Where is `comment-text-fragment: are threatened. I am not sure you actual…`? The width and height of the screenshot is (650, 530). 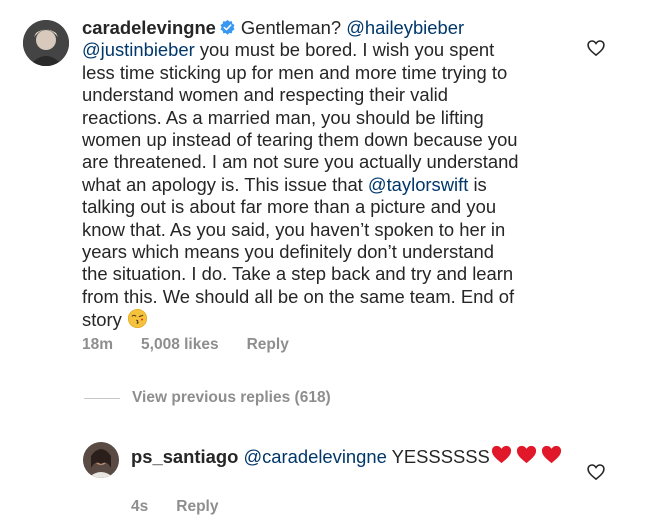
comment-text-fragment: are threatened. I am not sure you actual… is located at coordinates (300, 162).